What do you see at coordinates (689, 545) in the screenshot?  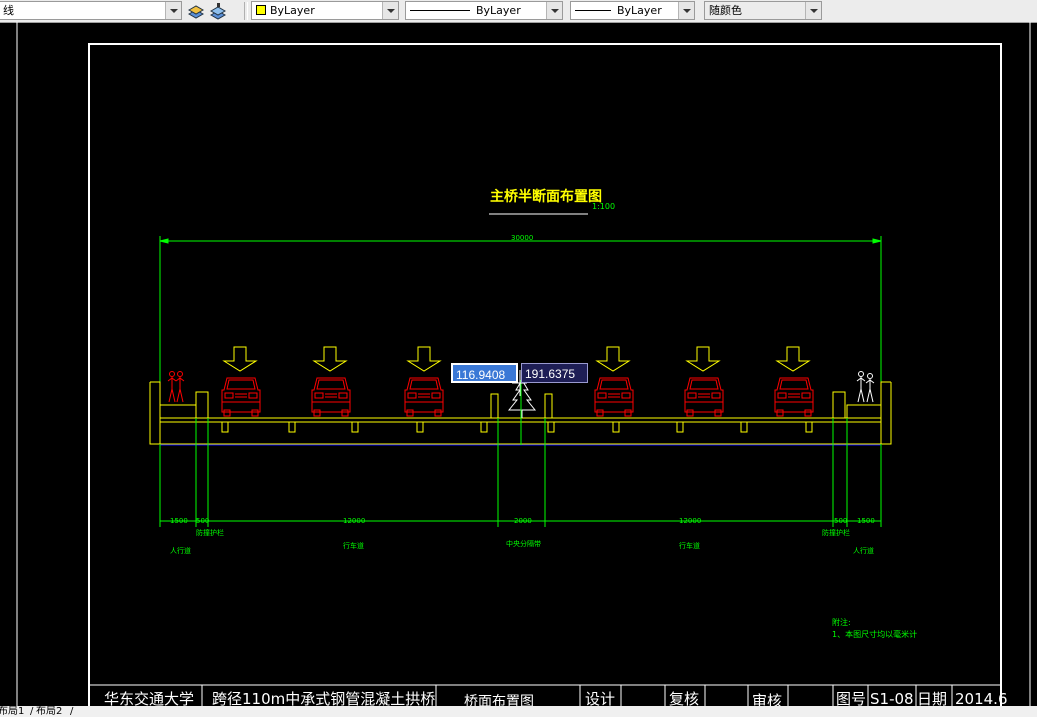 I see `label-lane-right: 行车道` at bounding box center [689, 545].